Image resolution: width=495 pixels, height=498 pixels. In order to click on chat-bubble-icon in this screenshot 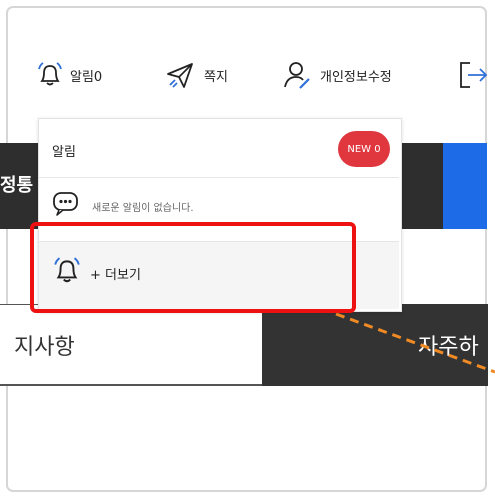, I will do `click(66, 204)`.